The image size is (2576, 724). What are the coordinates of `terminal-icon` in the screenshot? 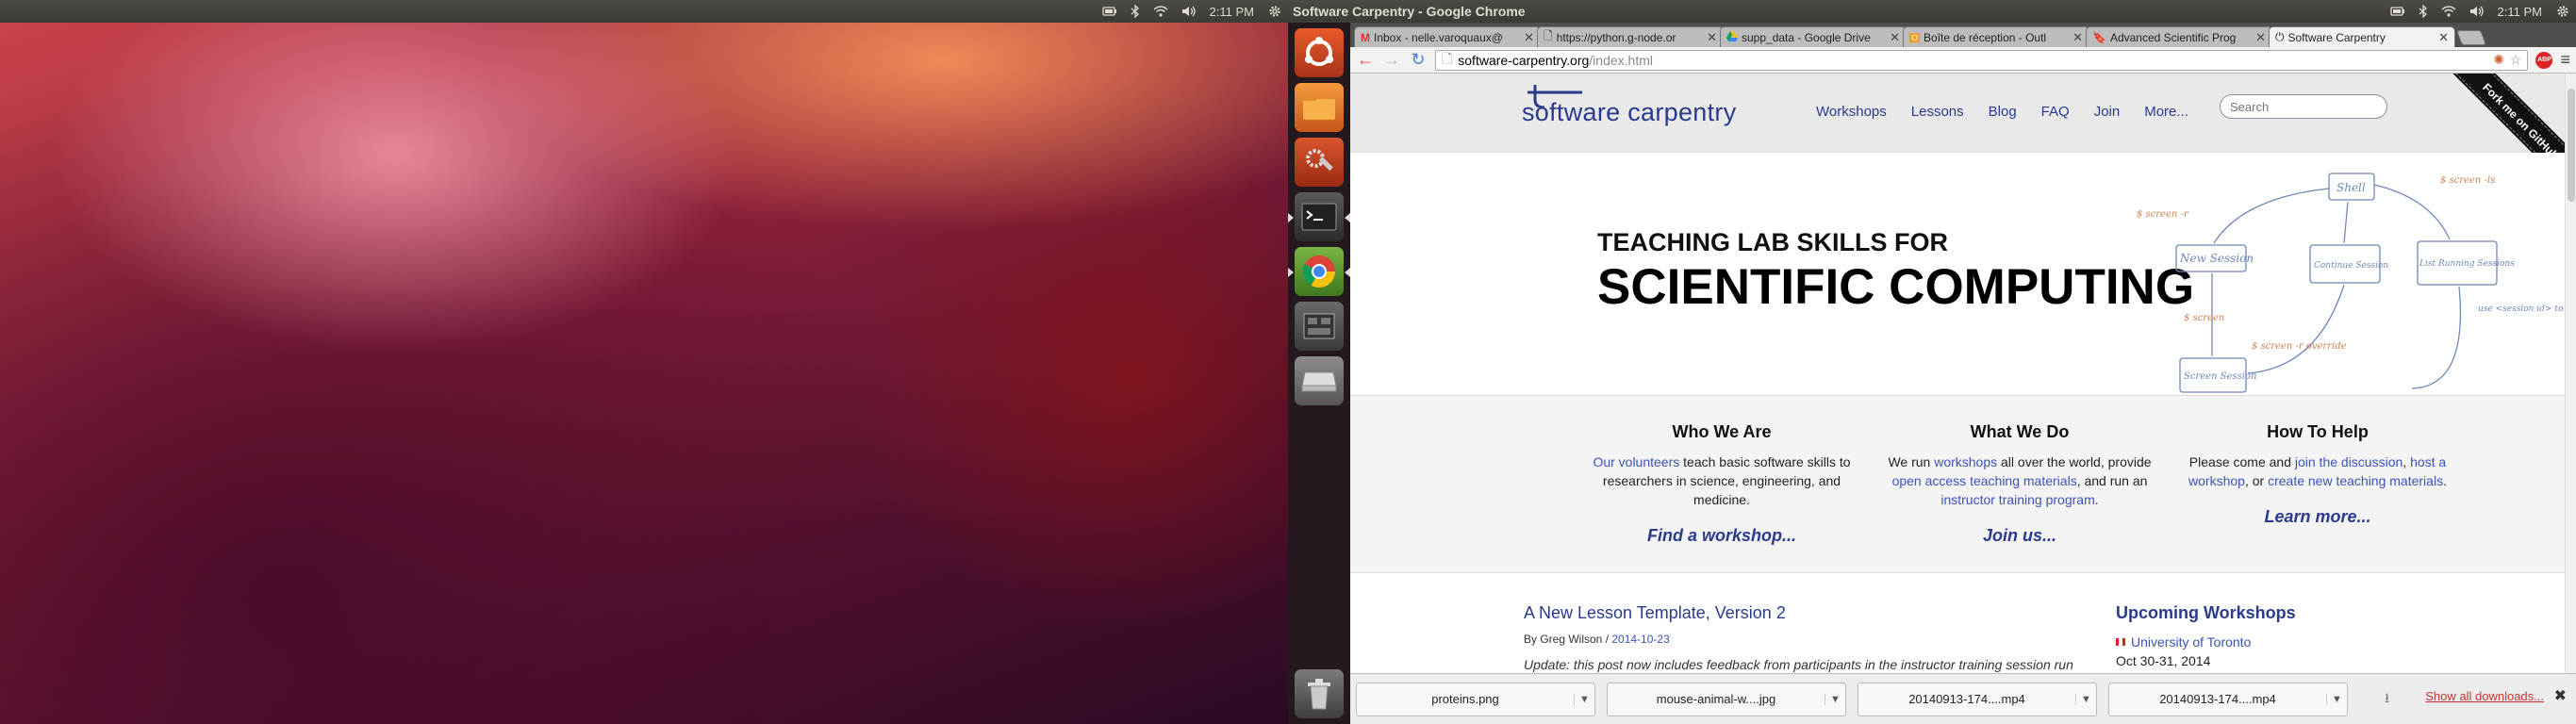 It's located at (1319, 216).